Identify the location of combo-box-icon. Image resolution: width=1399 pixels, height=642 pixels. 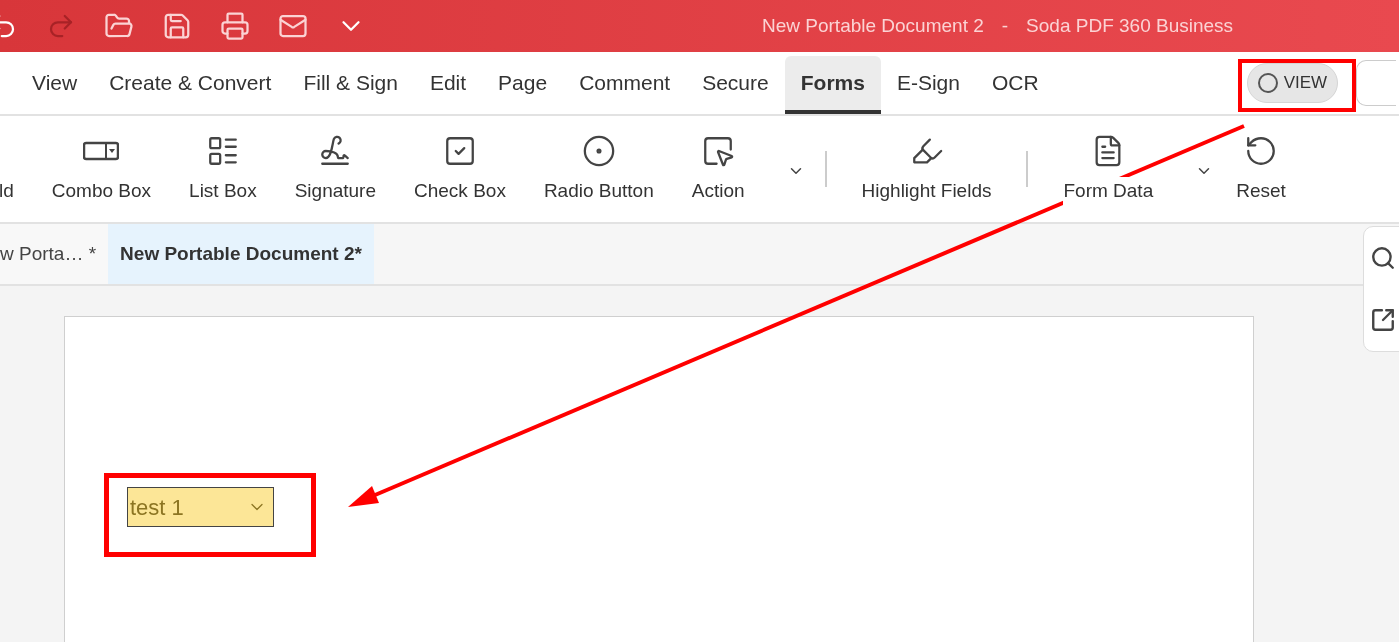
(101, 150).